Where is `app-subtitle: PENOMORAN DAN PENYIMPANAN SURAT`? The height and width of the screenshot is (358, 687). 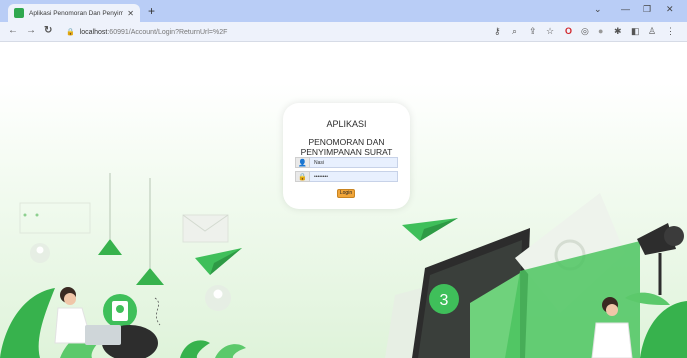
app-subtitle: PENOMORAN DAN PENYIMPANAN SURAT is located at coordinates (346, 147).